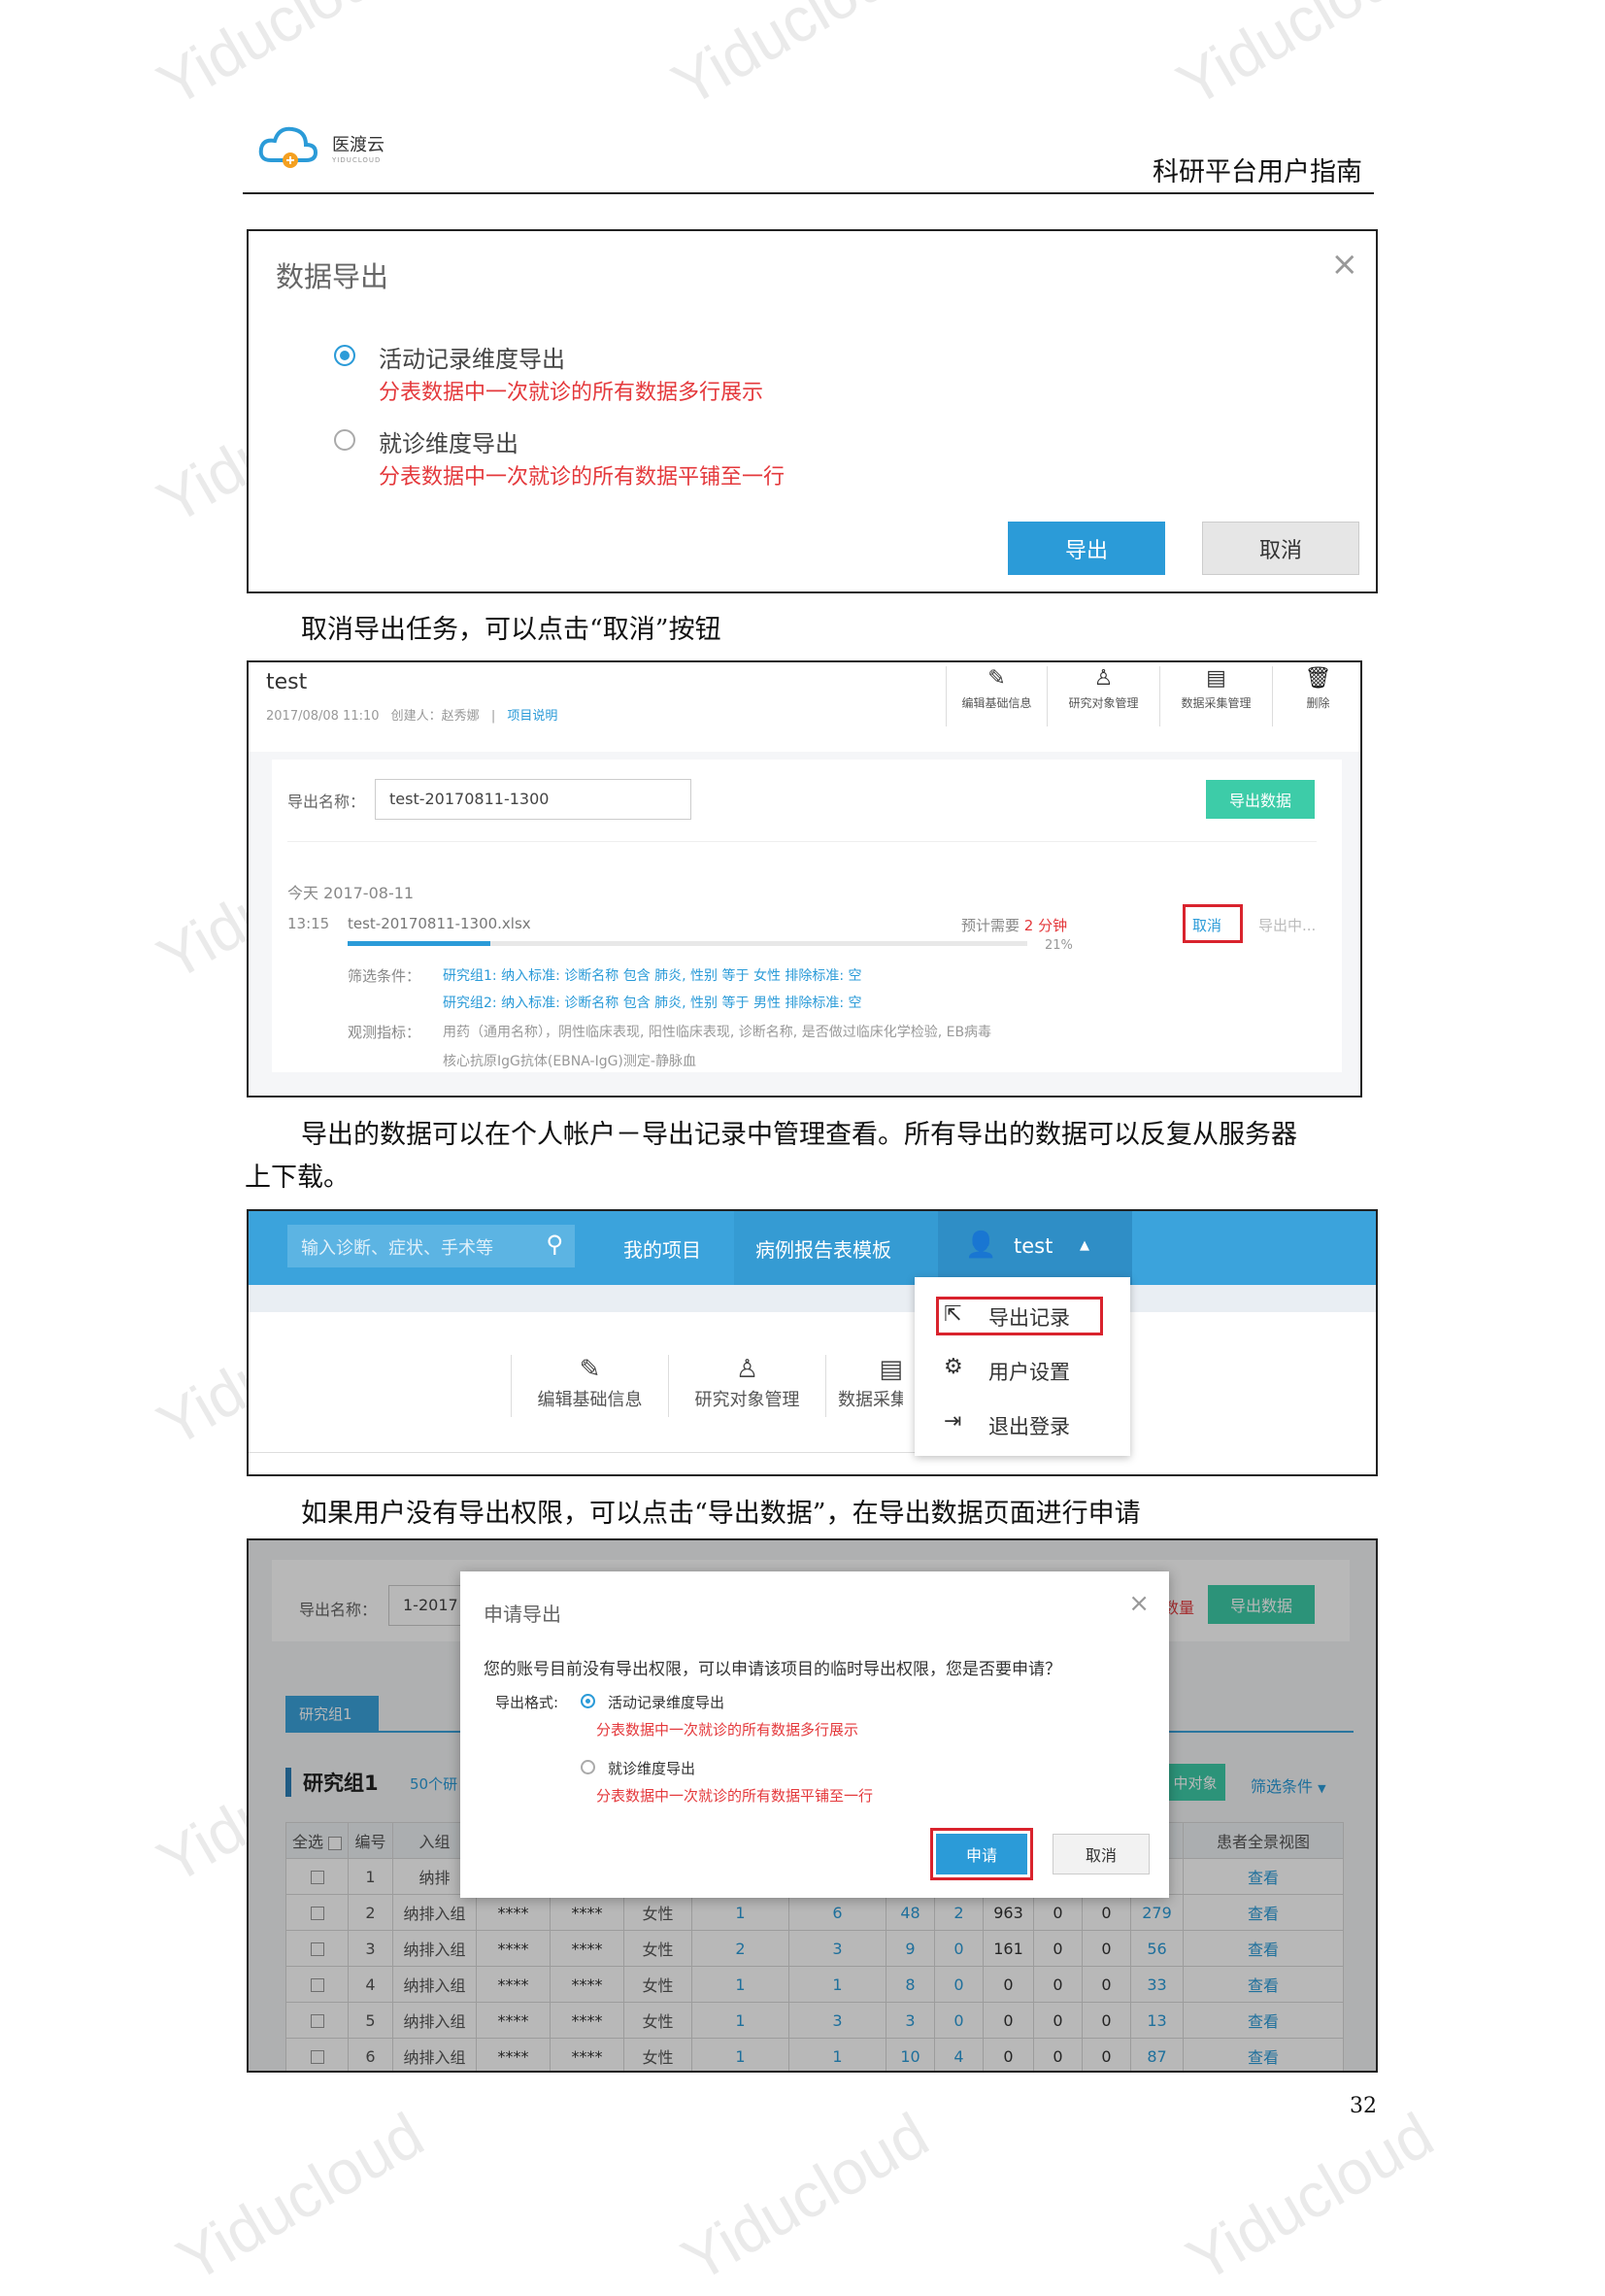 Image resolution: width=1605 pixels, height=2296 pixels. What do you see at coordinates (1033, 1246) in the screenshot?
I see `user-name: test` at bounding box center [1033, 1246].